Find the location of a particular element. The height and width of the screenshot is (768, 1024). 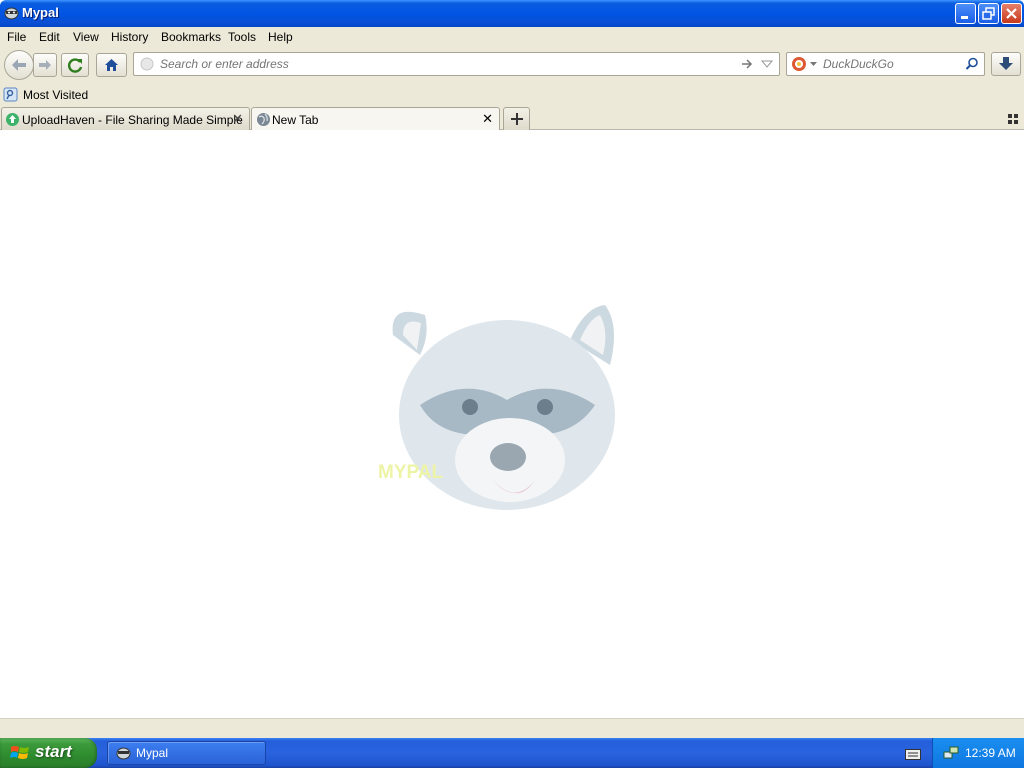

search-icon is located at coordinates (972, 64).